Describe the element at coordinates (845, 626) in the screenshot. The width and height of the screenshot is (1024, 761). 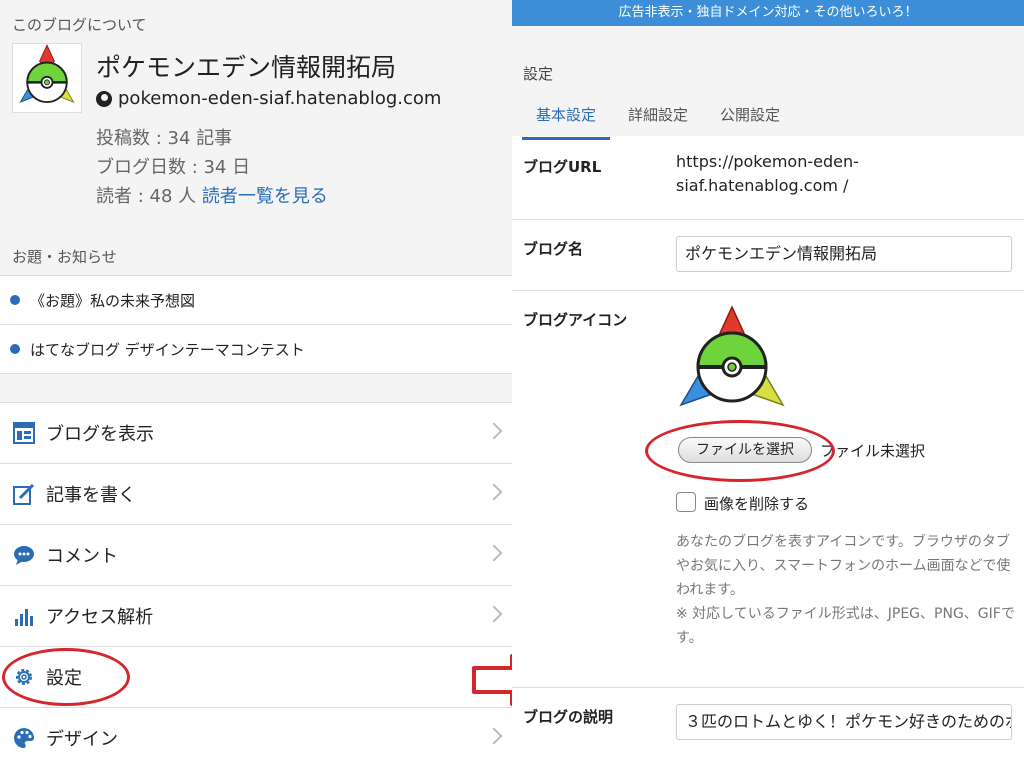
I see `icon-help-formats: ※ 対応しているファイル形式は、JPEG、PNG、GIFです。` at that location.